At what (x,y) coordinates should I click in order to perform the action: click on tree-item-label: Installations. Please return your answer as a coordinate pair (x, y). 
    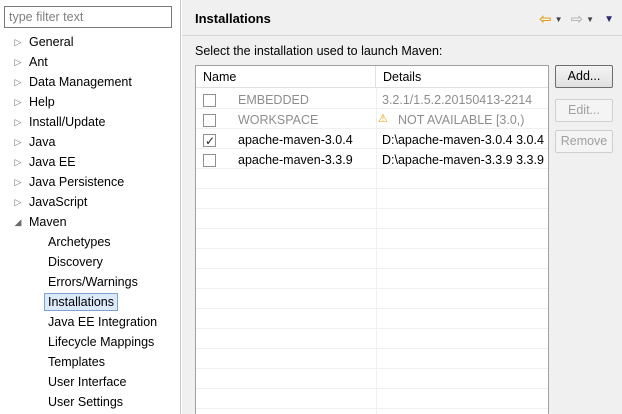
    Looking at the image, I should click on (81, 302).